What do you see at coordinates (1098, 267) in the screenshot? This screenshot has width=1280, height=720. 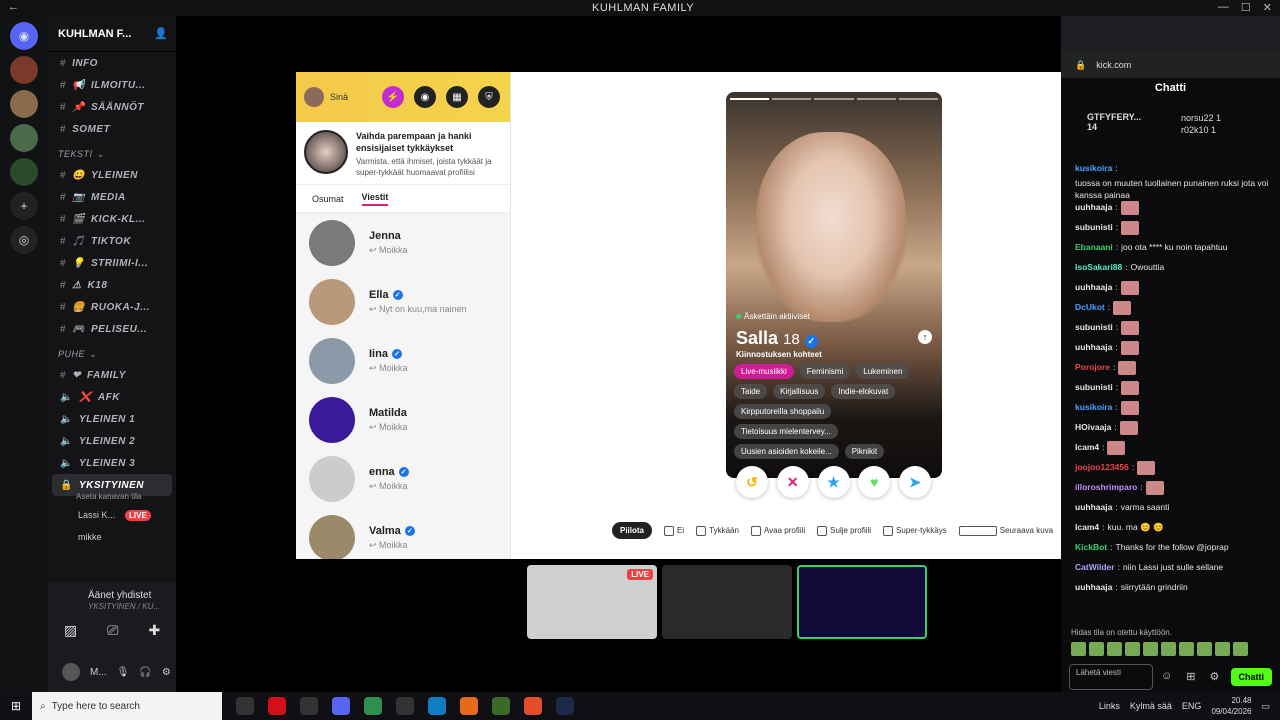 I see `chat-username: IsoSakari88` at bounding box center [1098, 267].